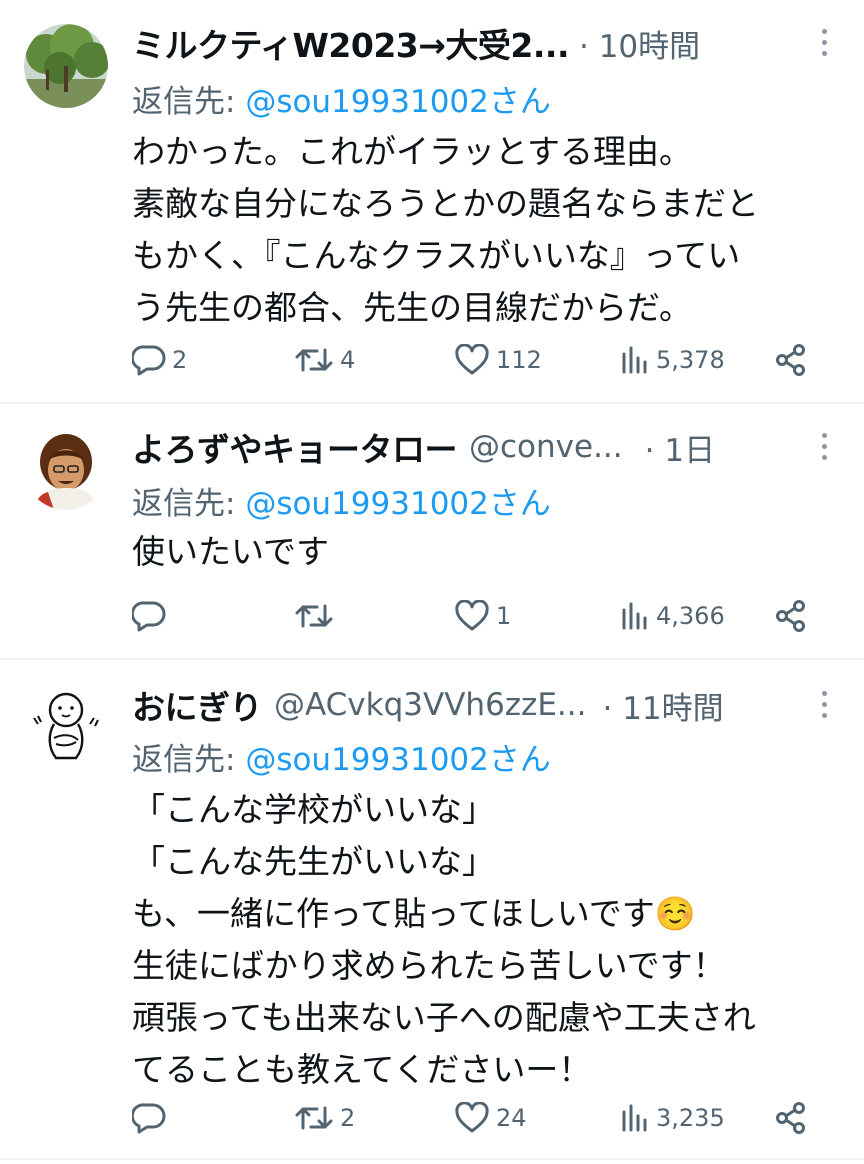 The image size is (864, 1164). I want to click on tweet-text-line: う先生の都合、先生の目線だからだ。, so click(412, 307).